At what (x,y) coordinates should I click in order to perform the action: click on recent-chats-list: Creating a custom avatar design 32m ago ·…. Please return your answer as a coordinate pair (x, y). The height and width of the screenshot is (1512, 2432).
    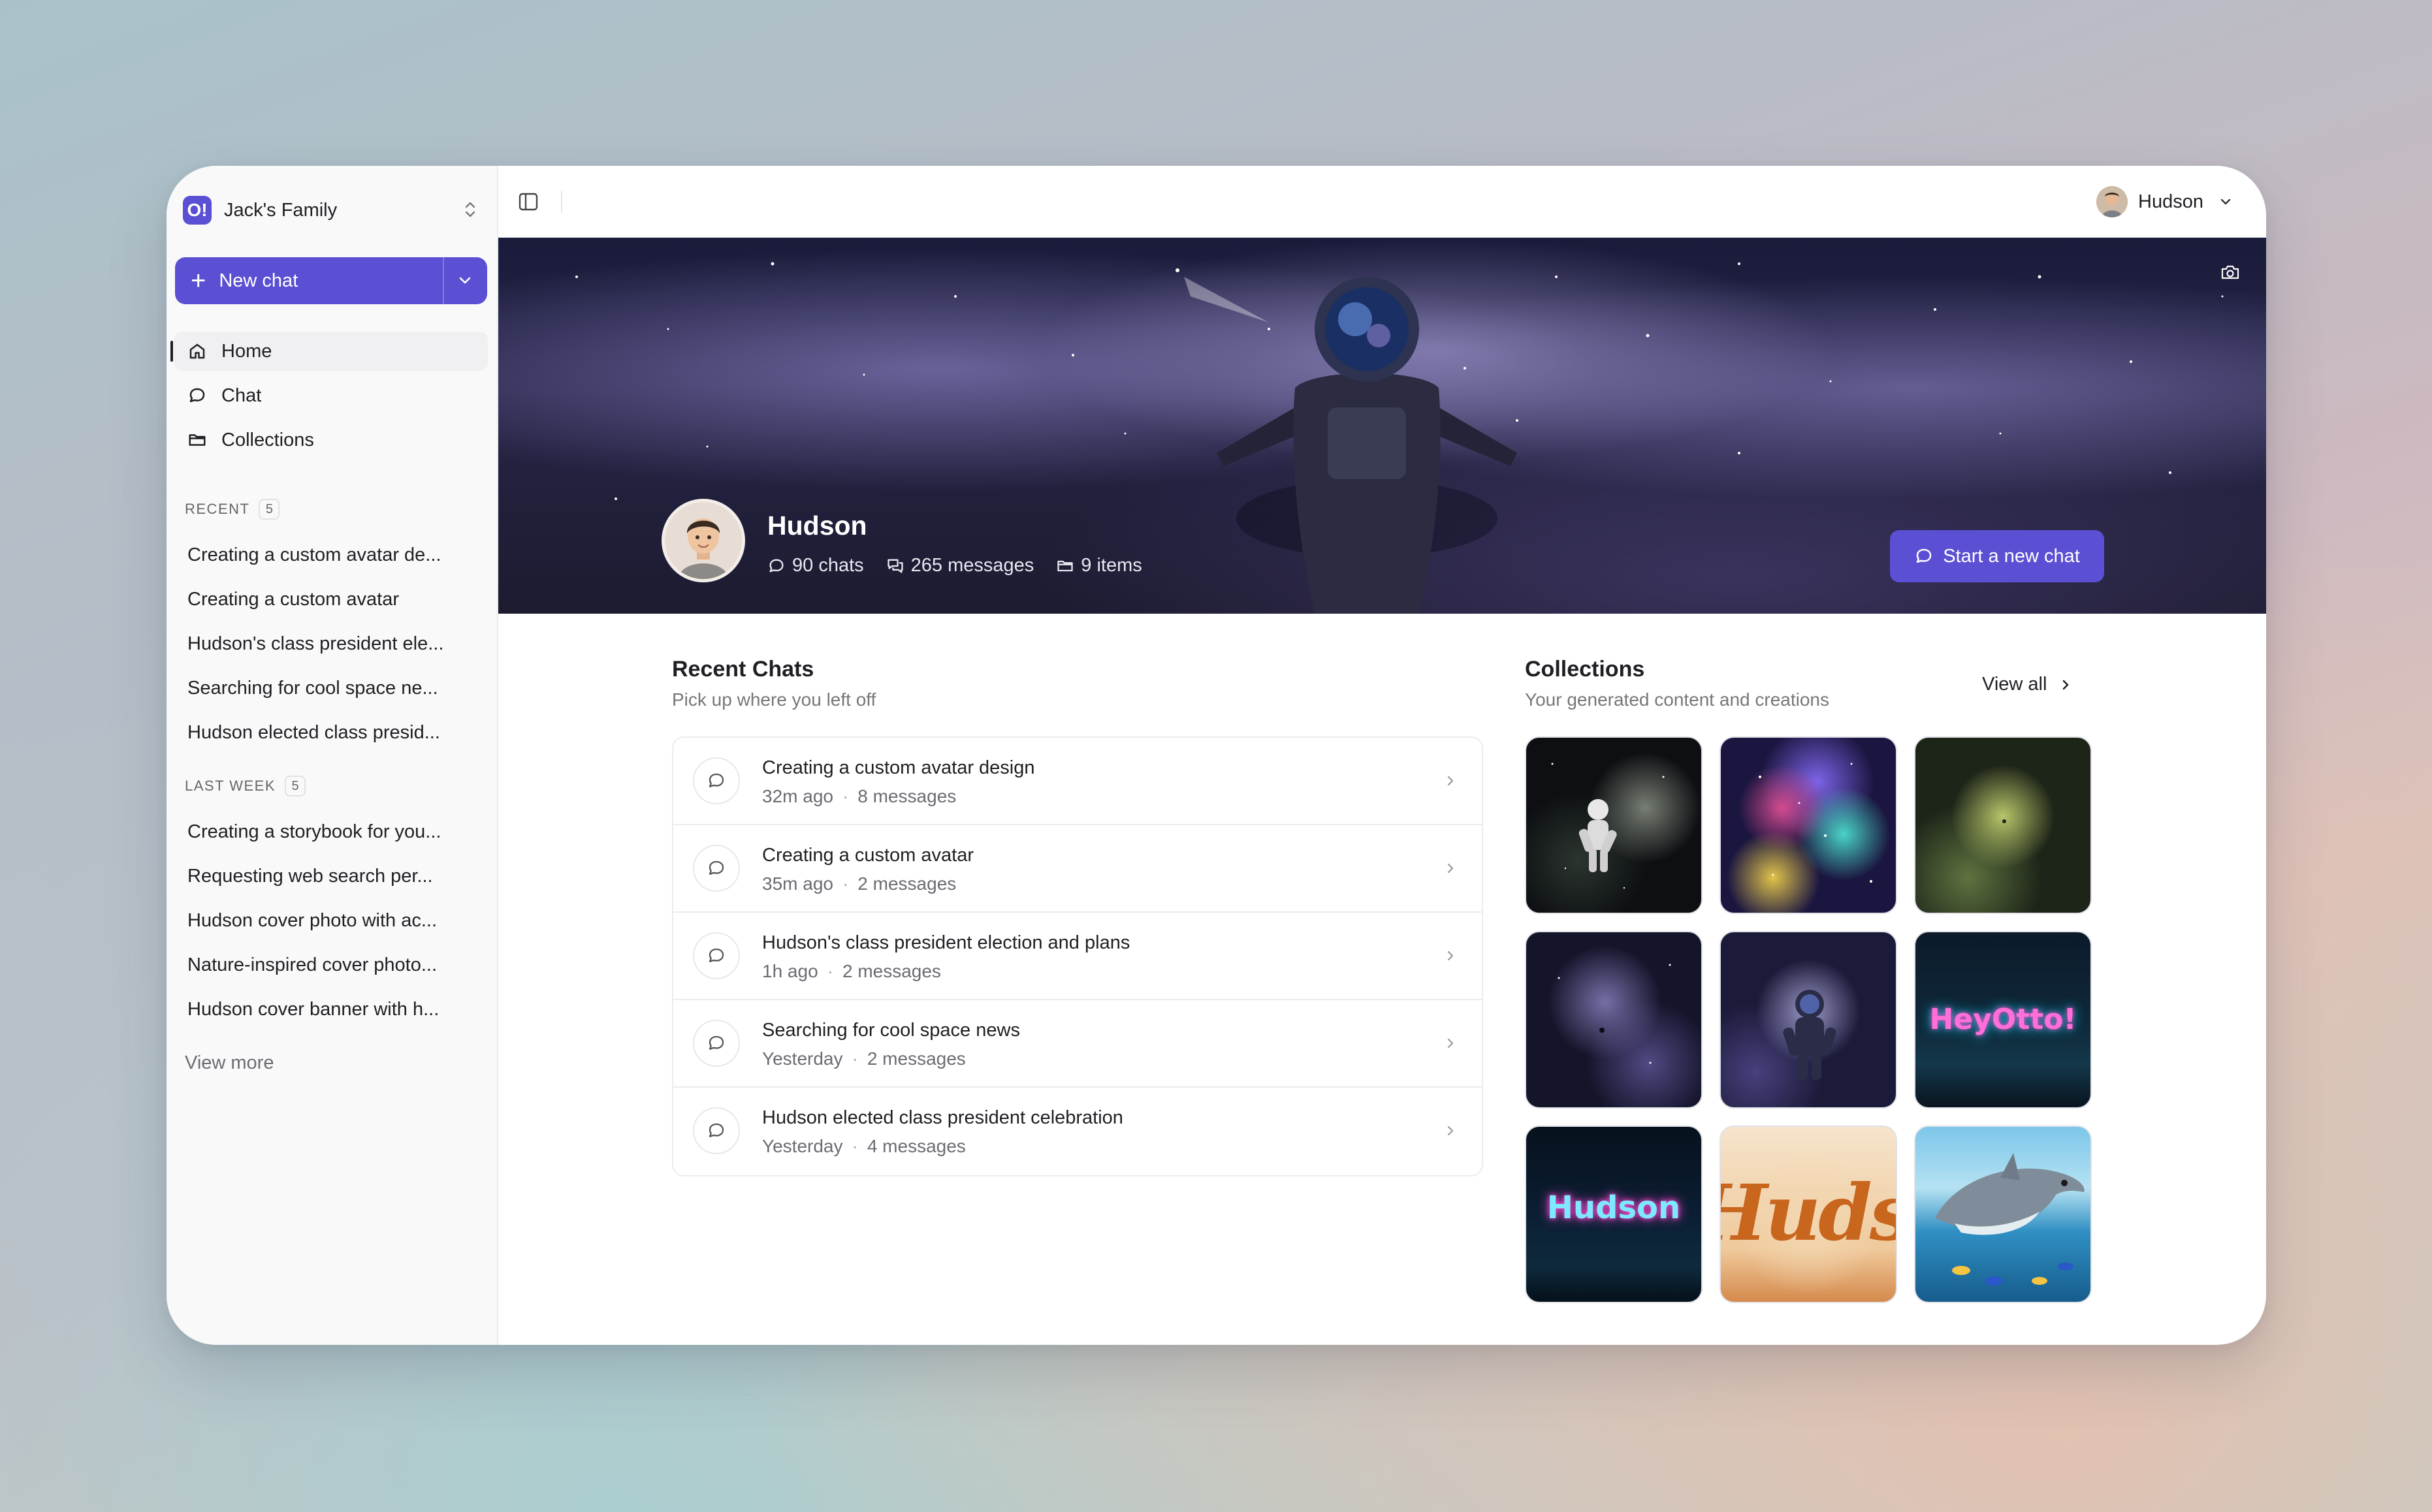
    Looking at the image, I should click on (1077, 956).